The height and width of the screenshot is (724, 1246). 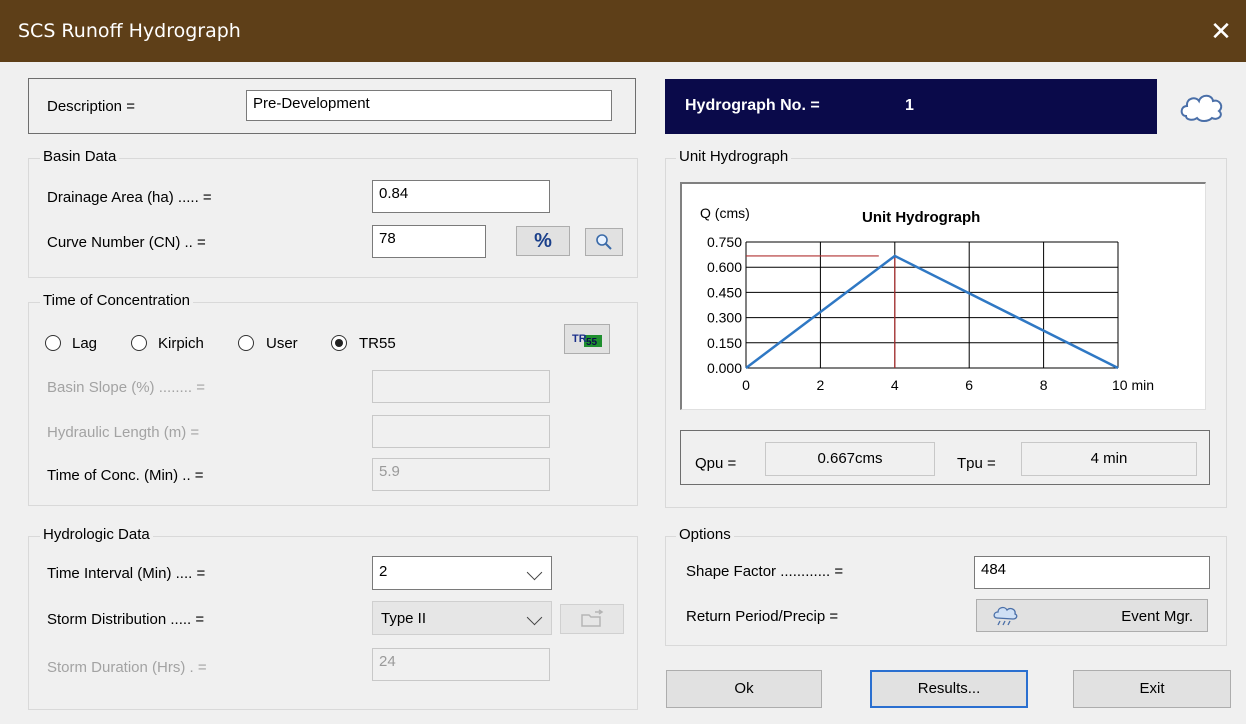 What do you see at coordinates (623, 31) in the screenshot?
I see `title-bar: SCS Runoff Hydrograph ✕` at bounding box center [623, 31].